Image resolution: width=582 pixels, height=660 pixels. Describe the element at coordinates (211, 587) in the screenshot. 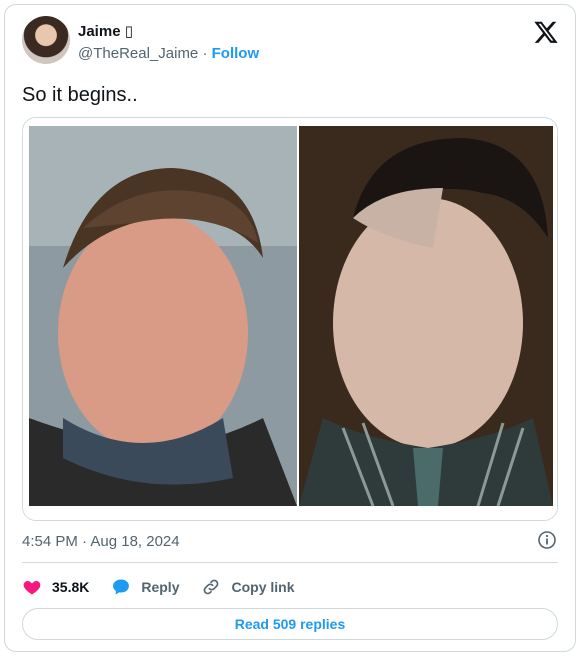

I see `link-icon` at that location.